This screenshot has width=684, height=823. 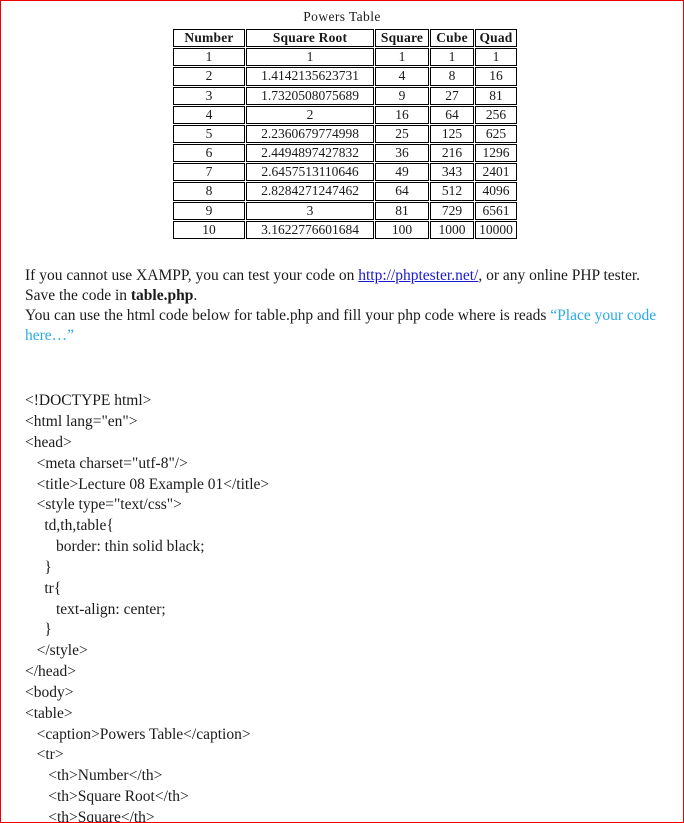 I want to click on code-line: text-align: center;, so click(x=95, y=609).